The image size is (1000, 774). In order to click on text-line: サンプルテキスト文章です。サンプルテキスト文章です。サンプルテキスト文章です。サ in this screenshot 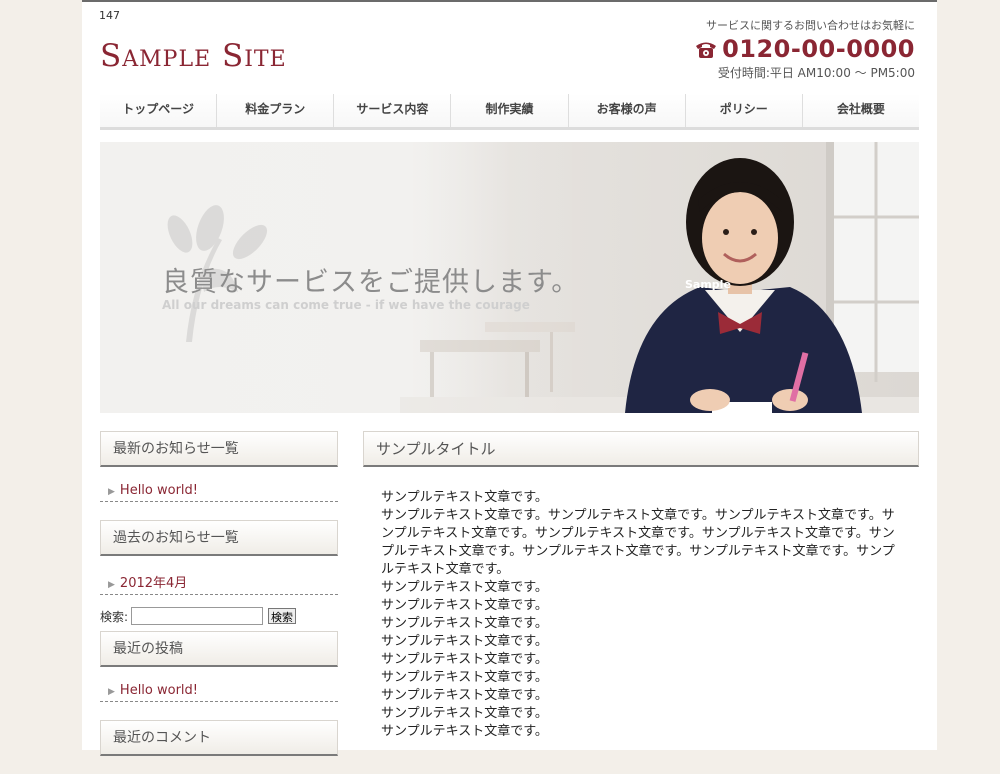, I will do `click(638, 515)`.